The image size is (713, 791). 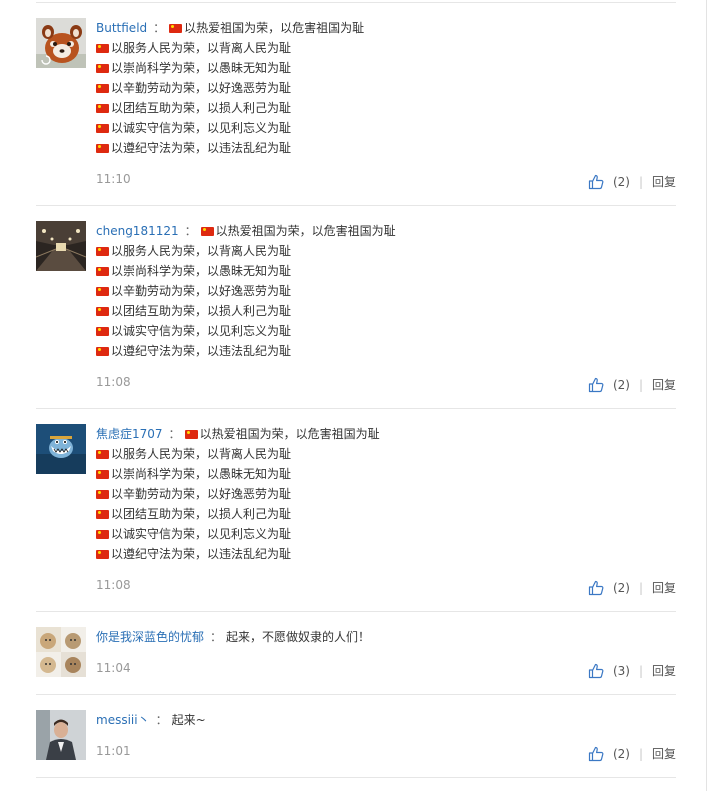 What do you see at coordinates (61, 246) in the screenshot?
I see `tunnel-avatar` at bounding box center [61, 246].